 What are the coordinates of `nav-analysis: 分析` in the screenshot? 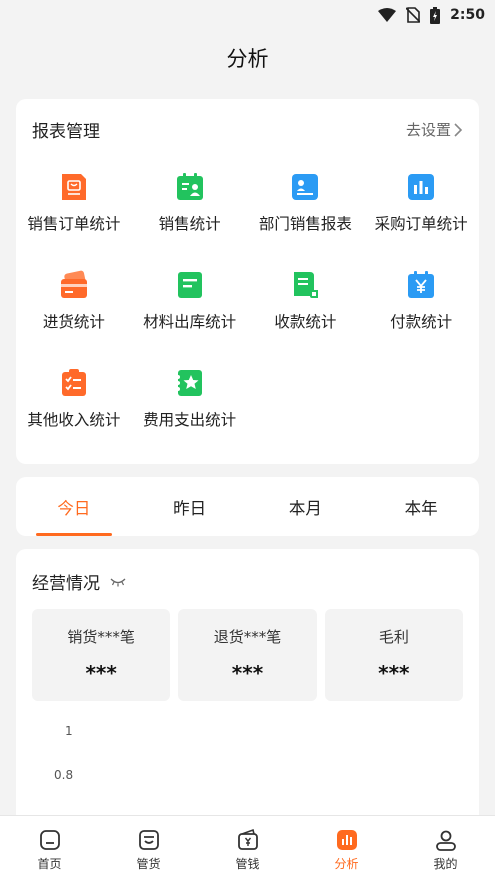 It's located at (346, 848).